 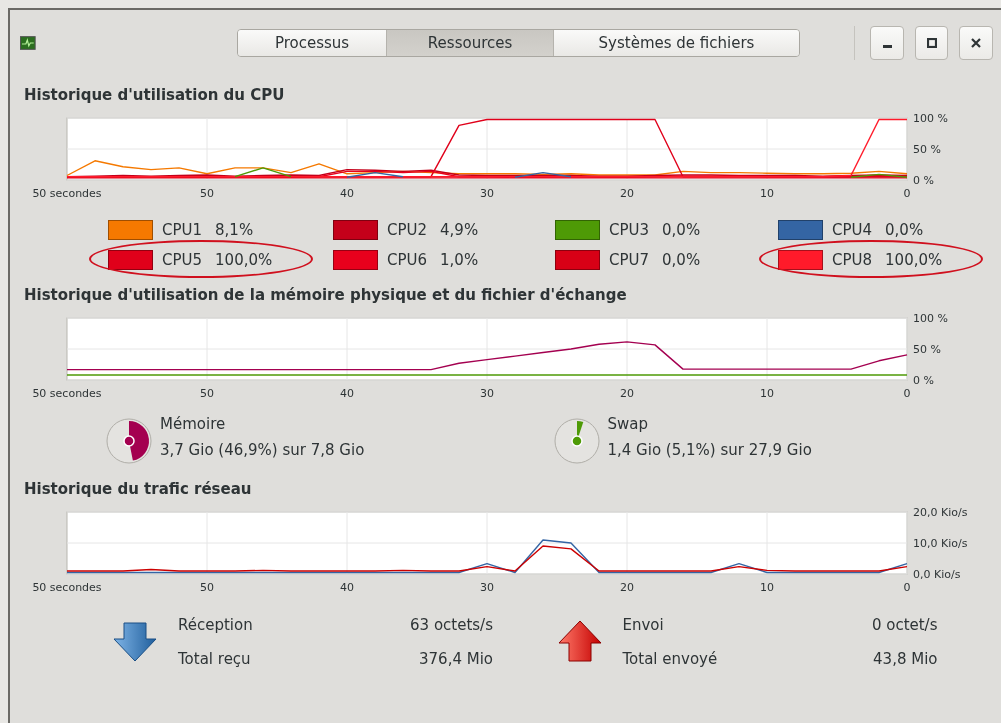 I want to click on legend-label: CPU2, so click(x=407, y=230).